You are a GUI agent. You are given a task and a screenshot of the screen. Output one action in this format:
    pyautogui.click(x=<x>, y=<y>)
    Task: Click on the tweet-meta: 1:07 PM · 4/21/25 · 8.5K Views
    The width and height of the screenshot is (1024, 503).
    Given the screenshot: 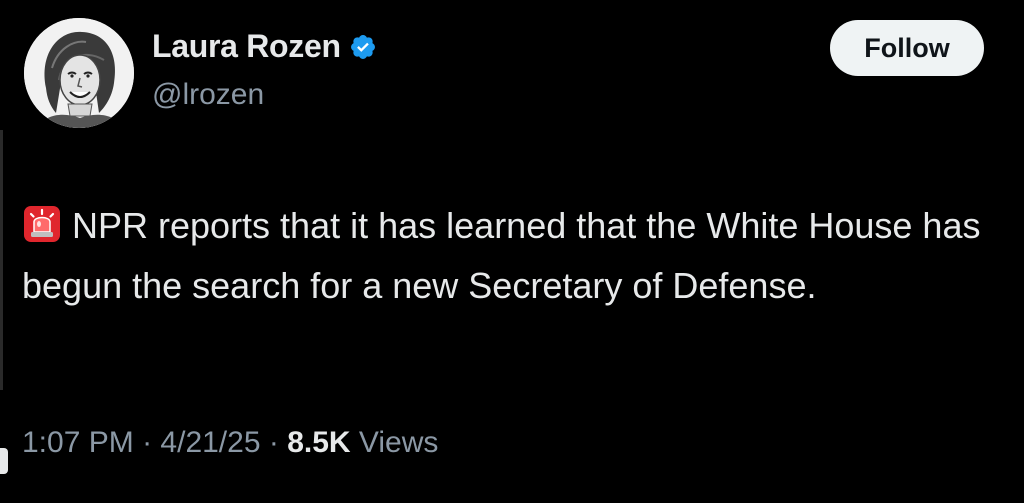 What is the action you would take?
    pyautogui.click(x=230, y=443)
    